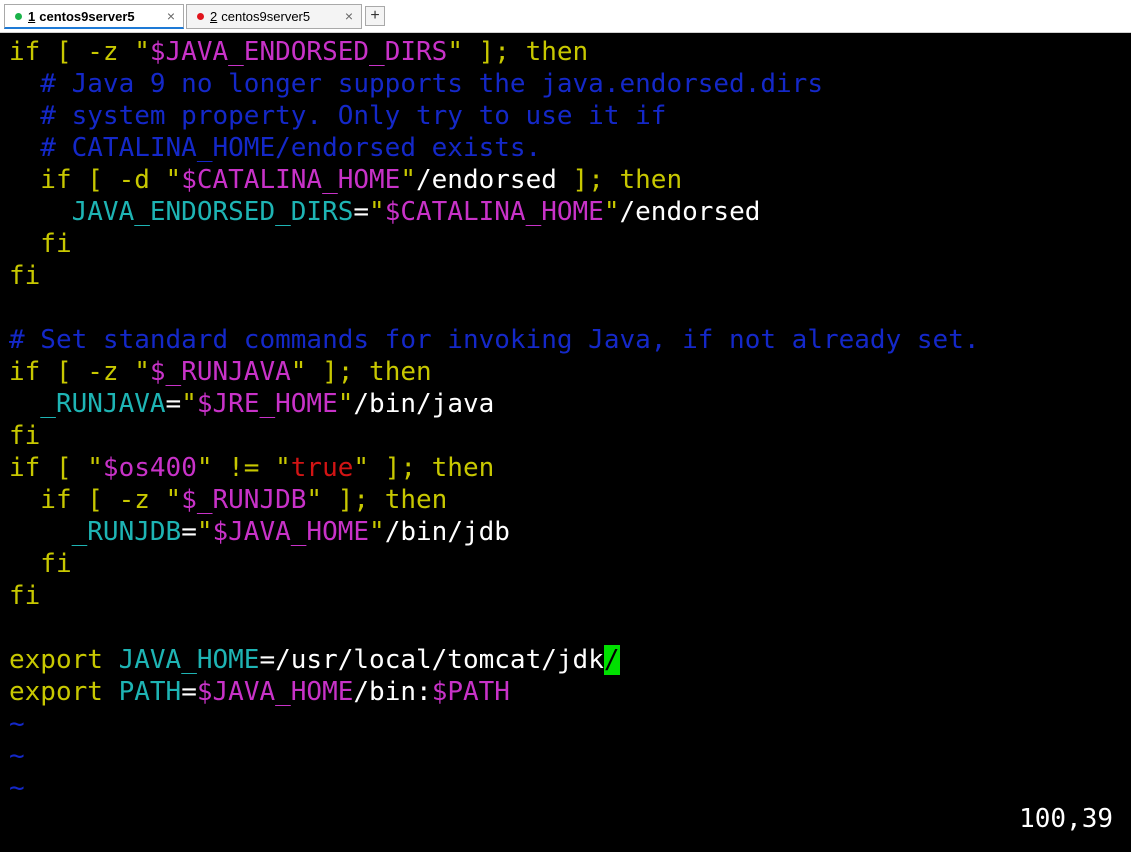 Image resolution: width=1131 pixels, height=852 pixels. I want to click on code-token: # CATALINA_HOME/endorsed exists., so click(275, 148).